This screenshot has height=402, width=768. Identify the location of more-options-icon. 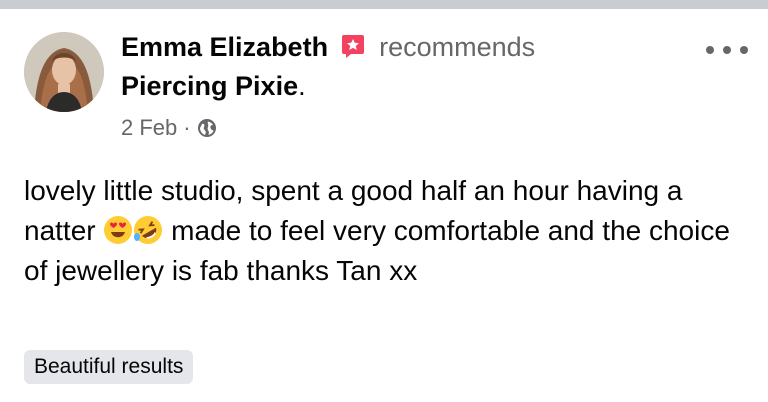
(727, 50).